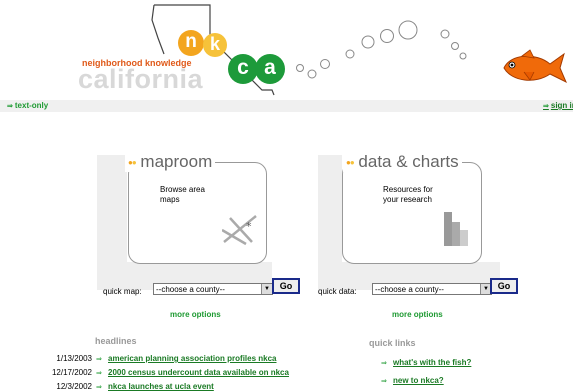  Describe the element at coordinates (141, 79) in the screenshot. I see `logo-wordmark: california` at that location.